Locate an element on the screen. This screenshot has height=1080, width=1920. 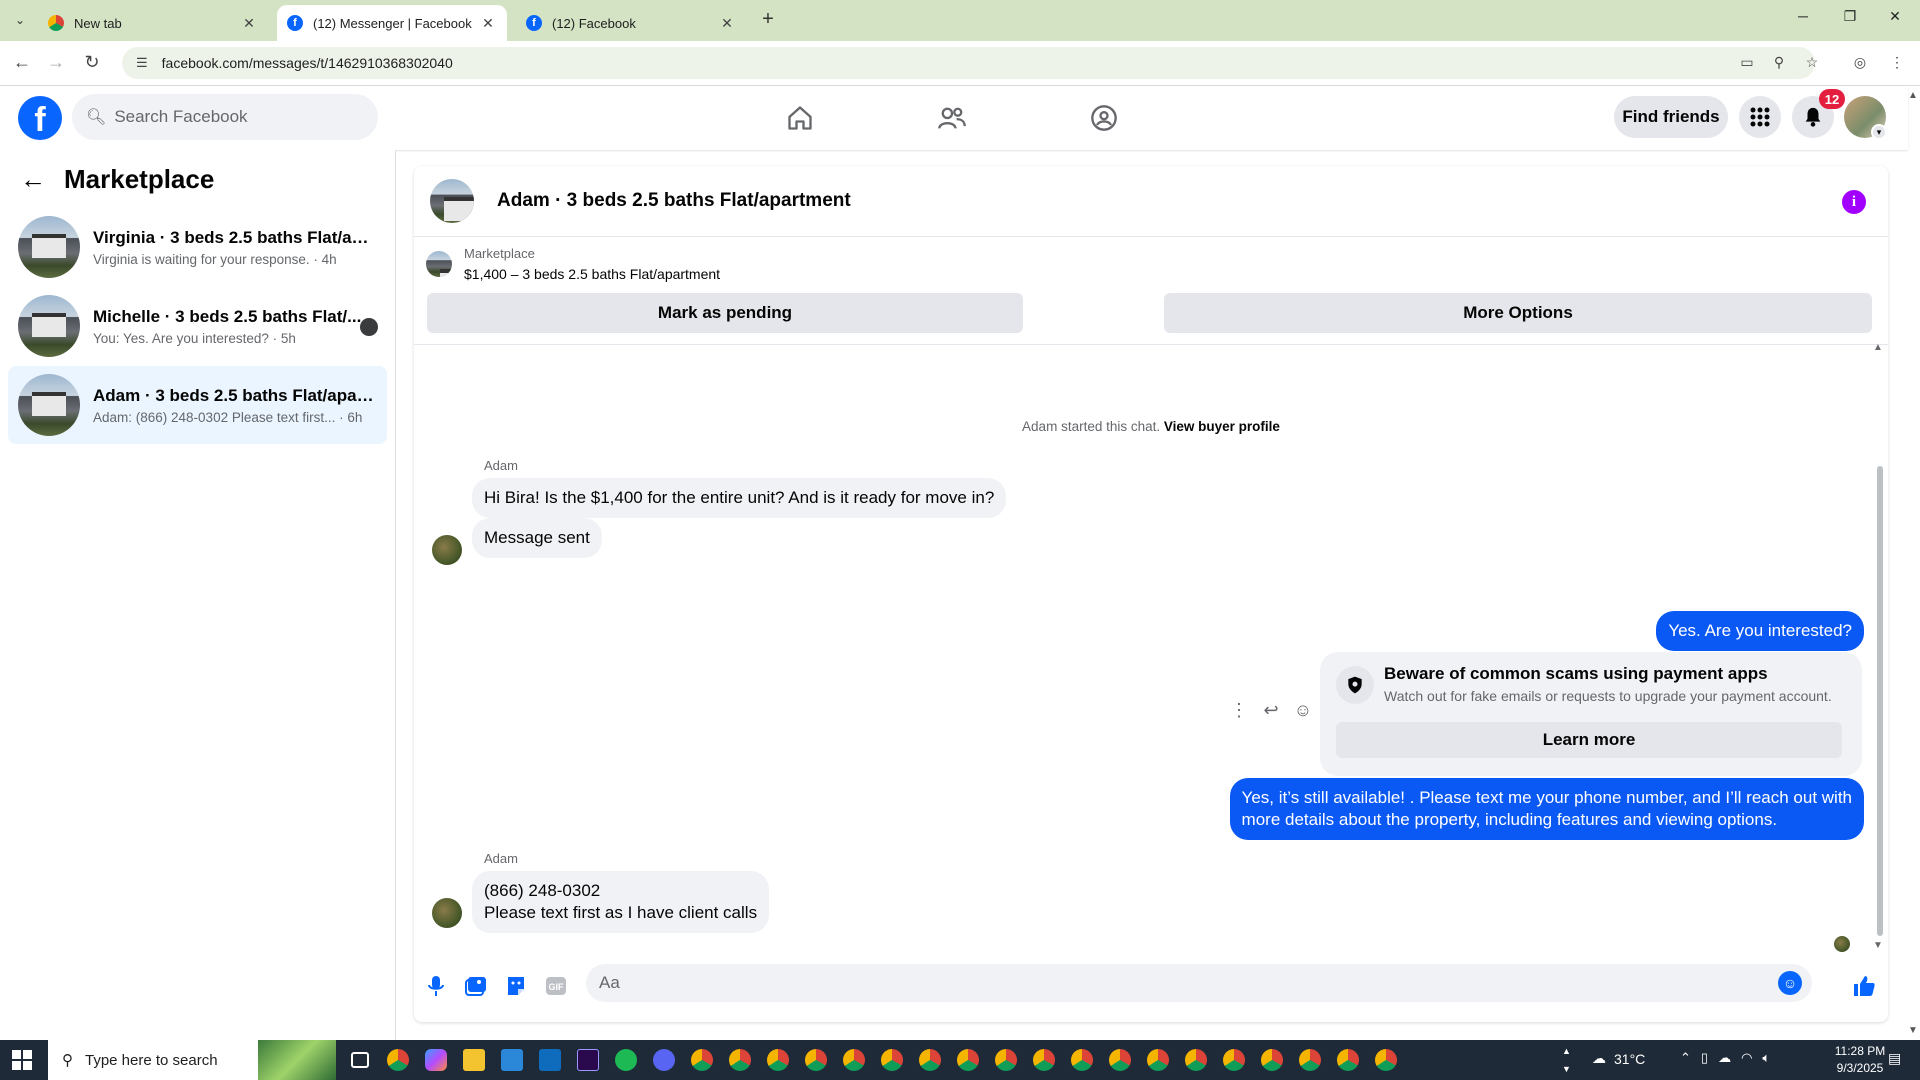
weather-widget: ☁ 31°C is located at coordinates (1618, 1058).